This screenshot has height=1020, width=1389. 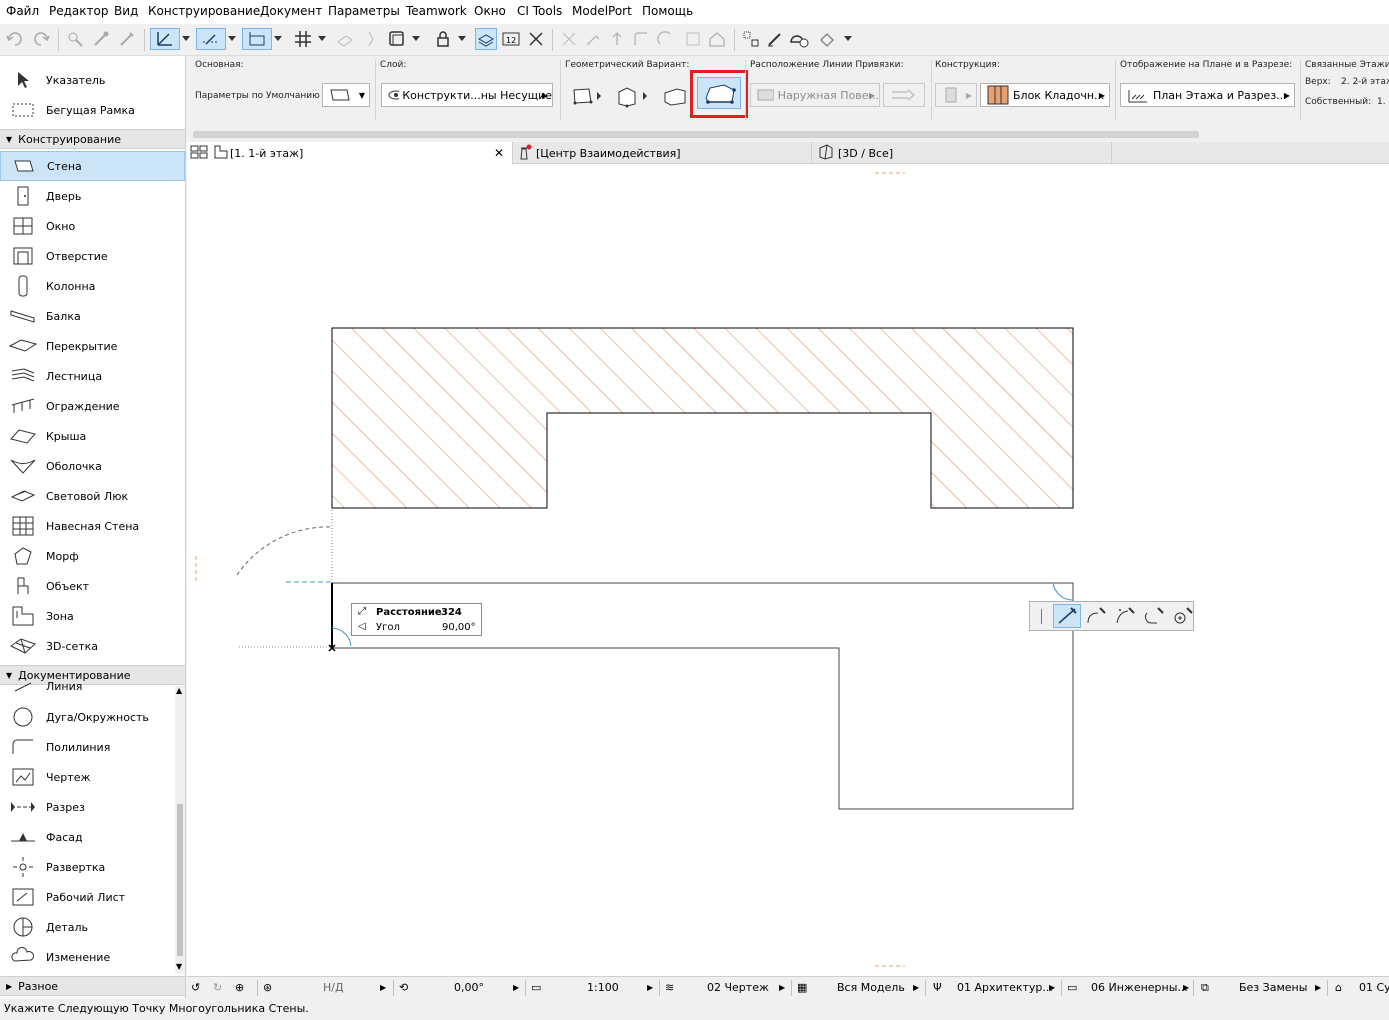 I want to click on tool-line: Линия, so click(x=92, y=686).